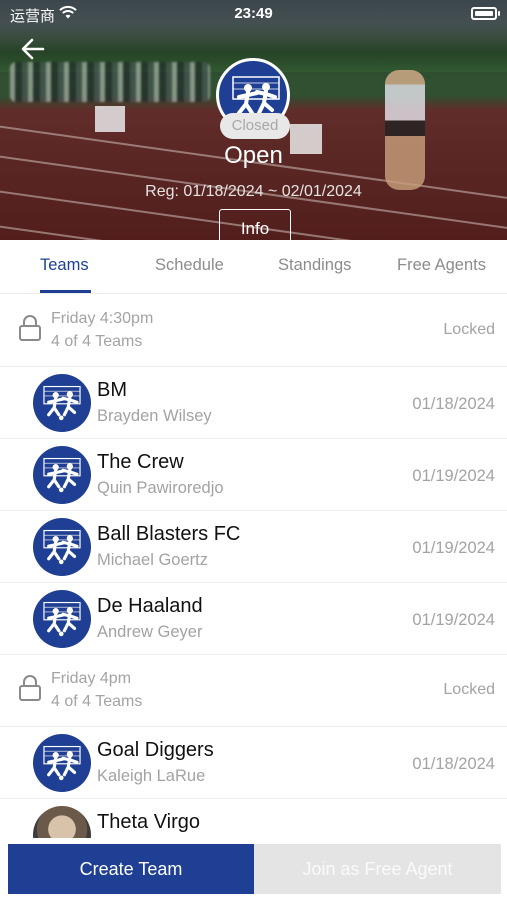 The height and width of the screenshot is (900, 507). I want to click on tab-free-agents: Free Agents, so click(441, 265).